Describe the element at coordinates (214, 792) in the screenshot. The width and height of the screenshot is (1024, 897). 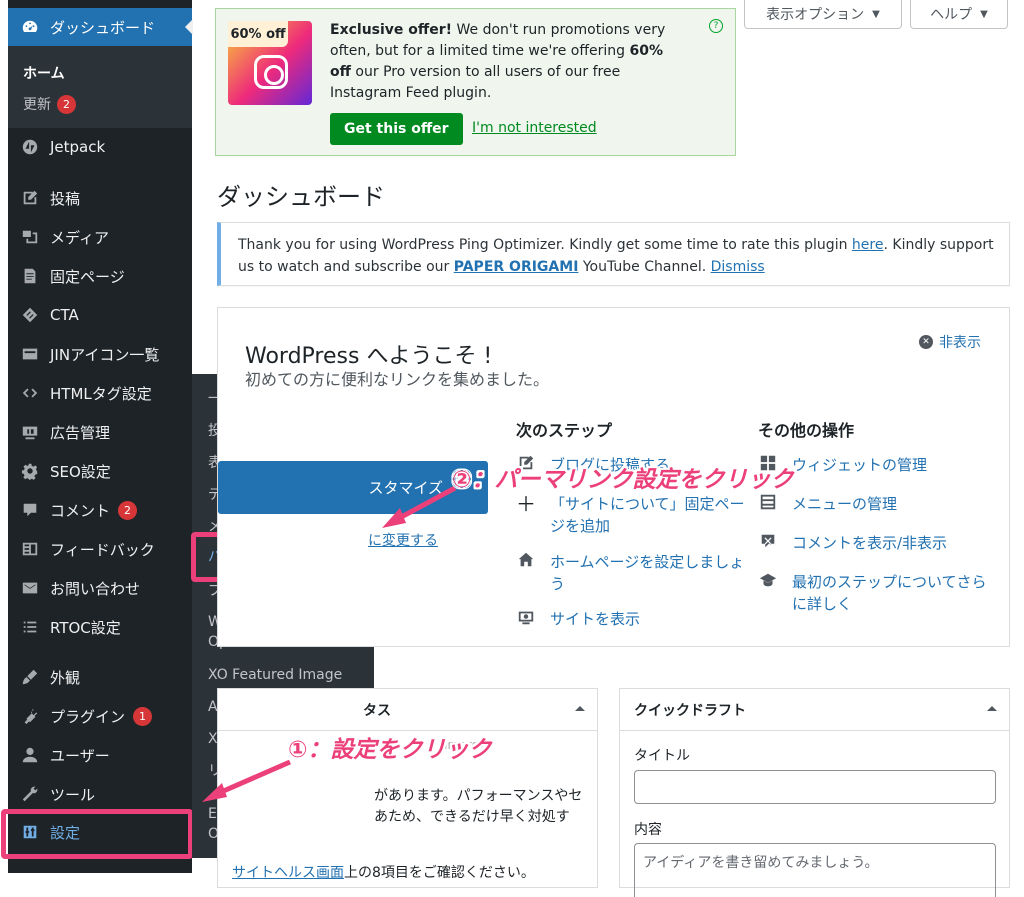
I see `arrow-step1-head` at that location.